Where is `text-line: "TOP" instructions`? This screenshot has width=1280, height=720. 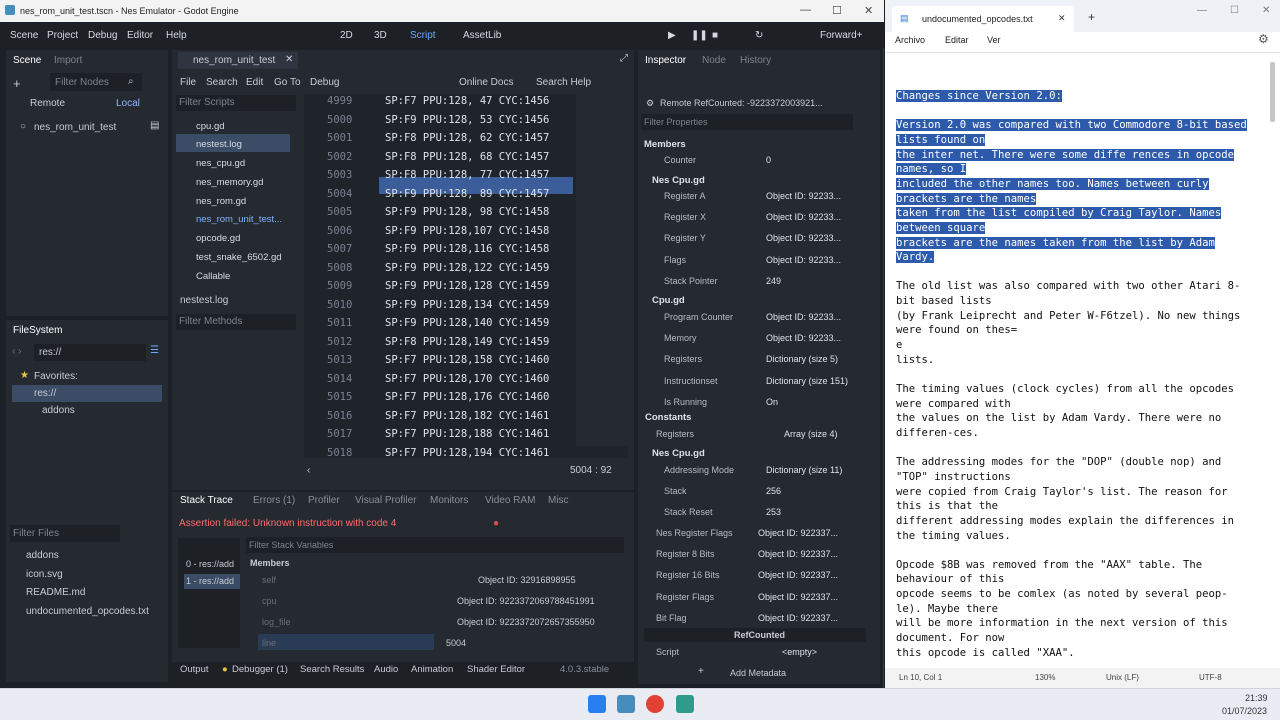 text-line: "TOP" instructions is located at coordinates (953, 477).